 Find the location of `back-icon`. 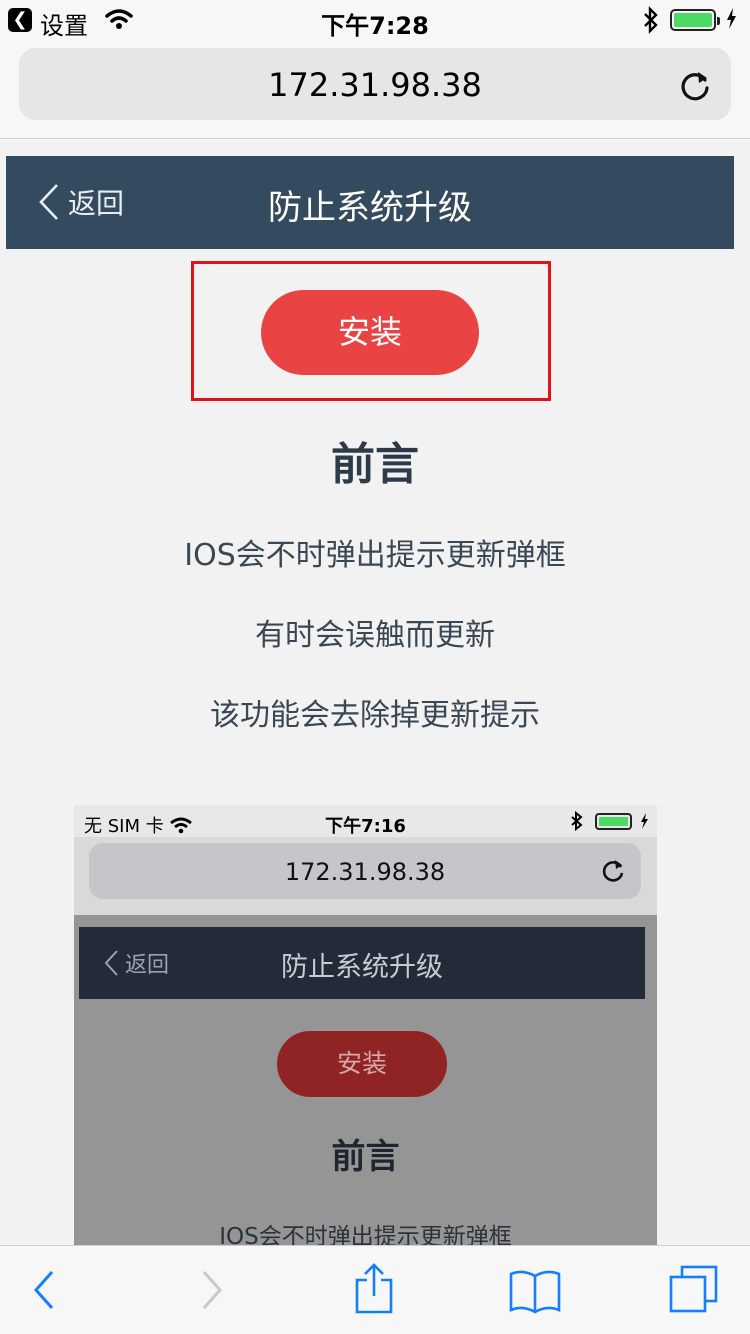

back-icon is located at coordinates (44, 1292).